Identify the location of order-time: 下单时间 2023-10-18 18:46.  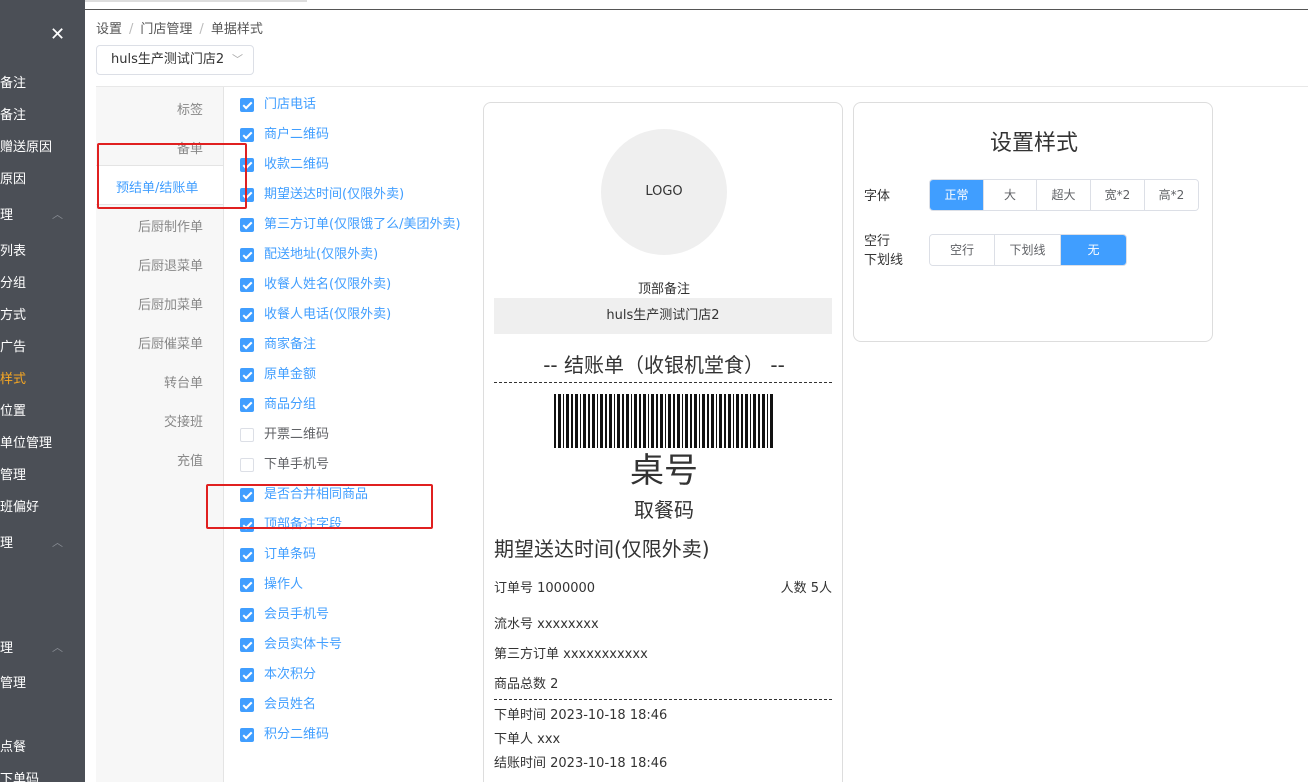
(581, 715).